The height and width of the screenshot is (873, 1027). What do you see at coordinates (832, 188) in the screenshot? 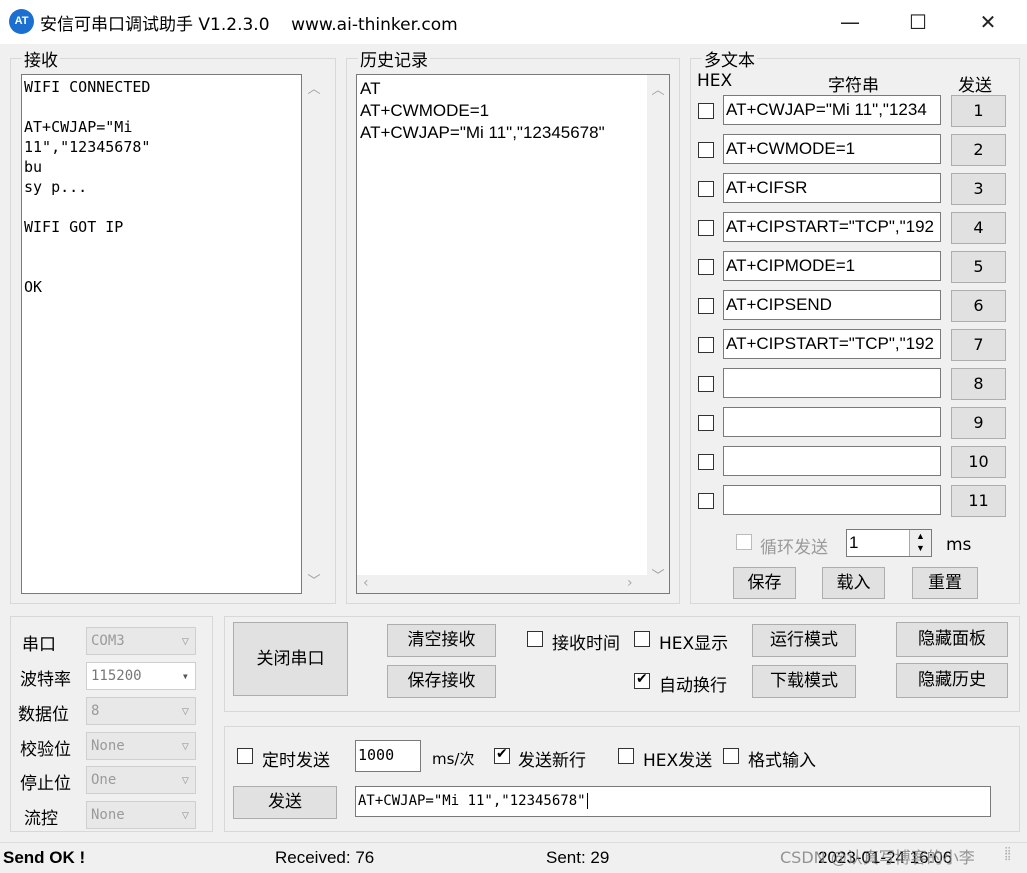
I see `multi-text-input: AT+CIFSR` at bounding box center [832, 188].